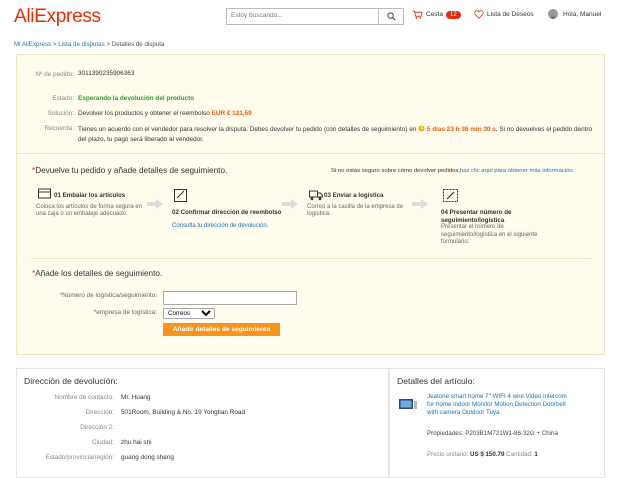  What do you see at coordinates (99, 412) in the screenshot?
I see `address-label: Dirección:` at bounding box center [99, 412].